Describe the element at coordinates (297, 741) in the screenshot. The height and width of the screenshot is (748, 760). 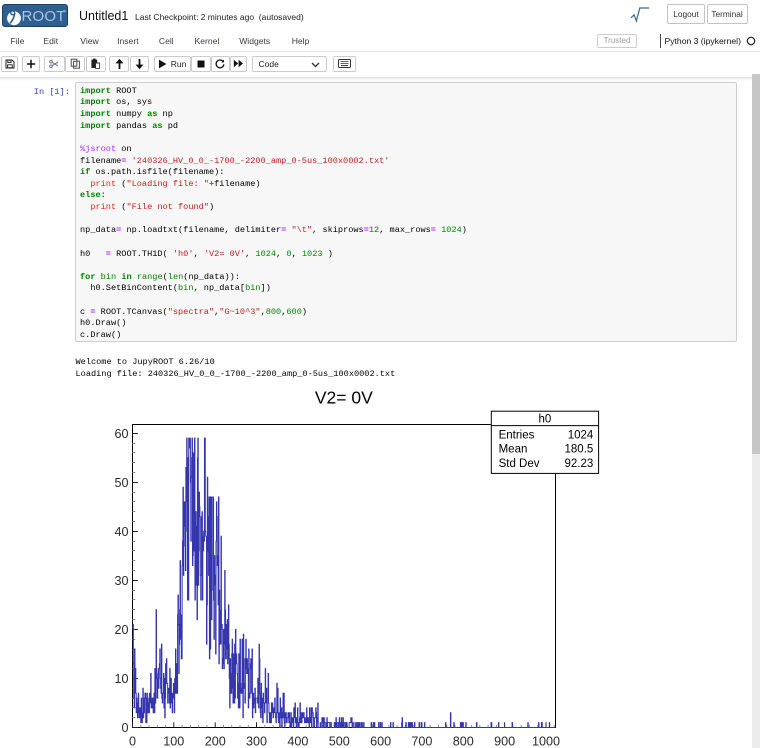
I see `svg-text: 400` at that location.